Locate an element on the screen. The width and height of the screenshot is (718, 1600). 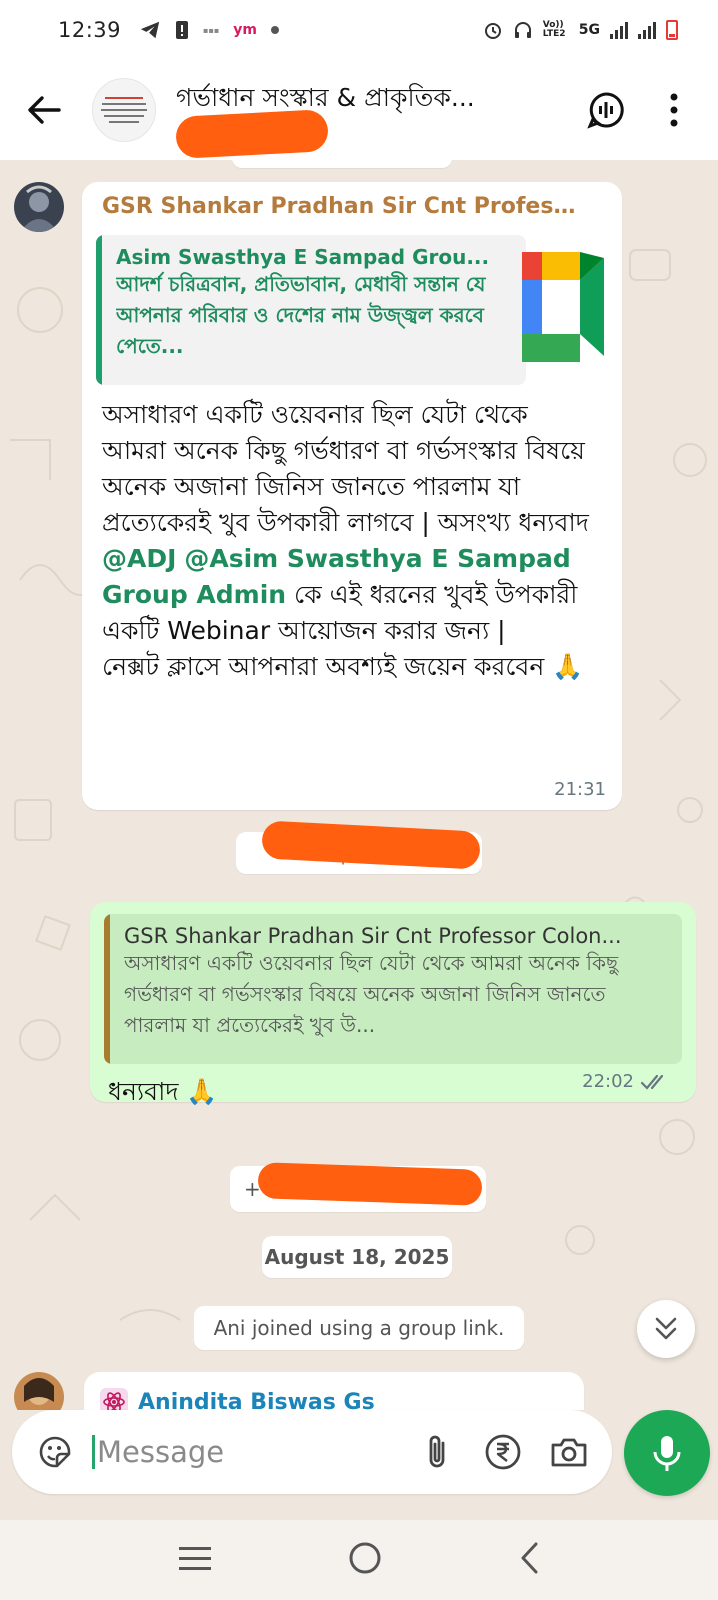
message-sender-name: Anindita Biswas Gs is located at coordinates (256, 1400).